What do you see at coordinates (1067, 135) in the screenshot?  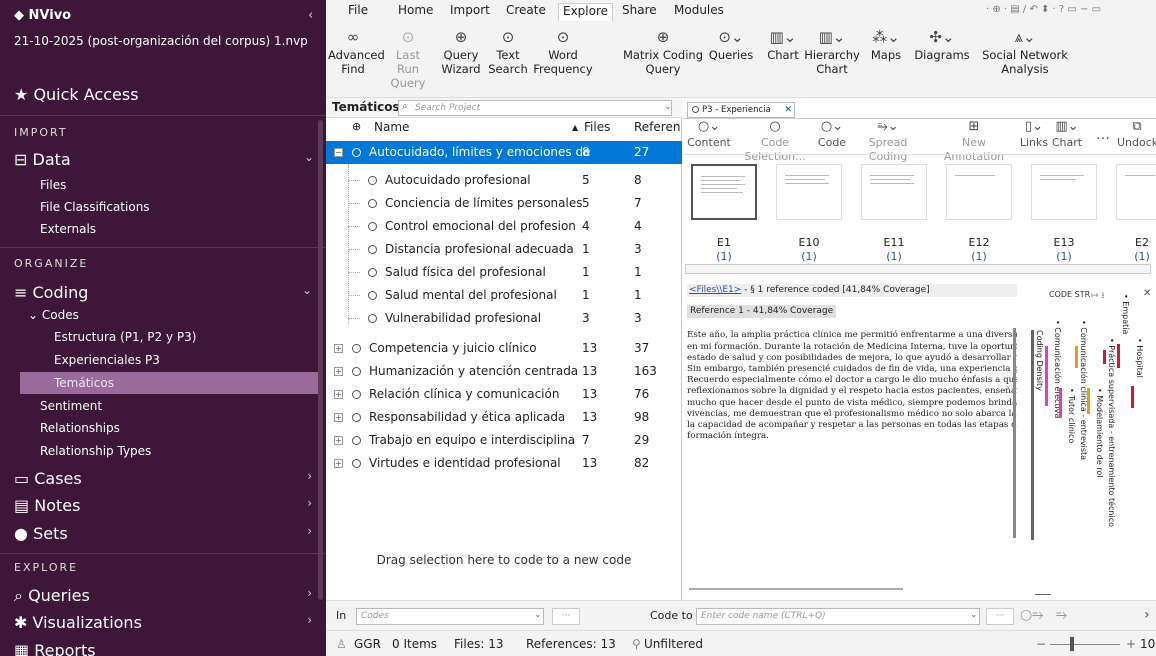 I see `chart-button: ▥⌄ Chart` at bounding box center [1067, 135].